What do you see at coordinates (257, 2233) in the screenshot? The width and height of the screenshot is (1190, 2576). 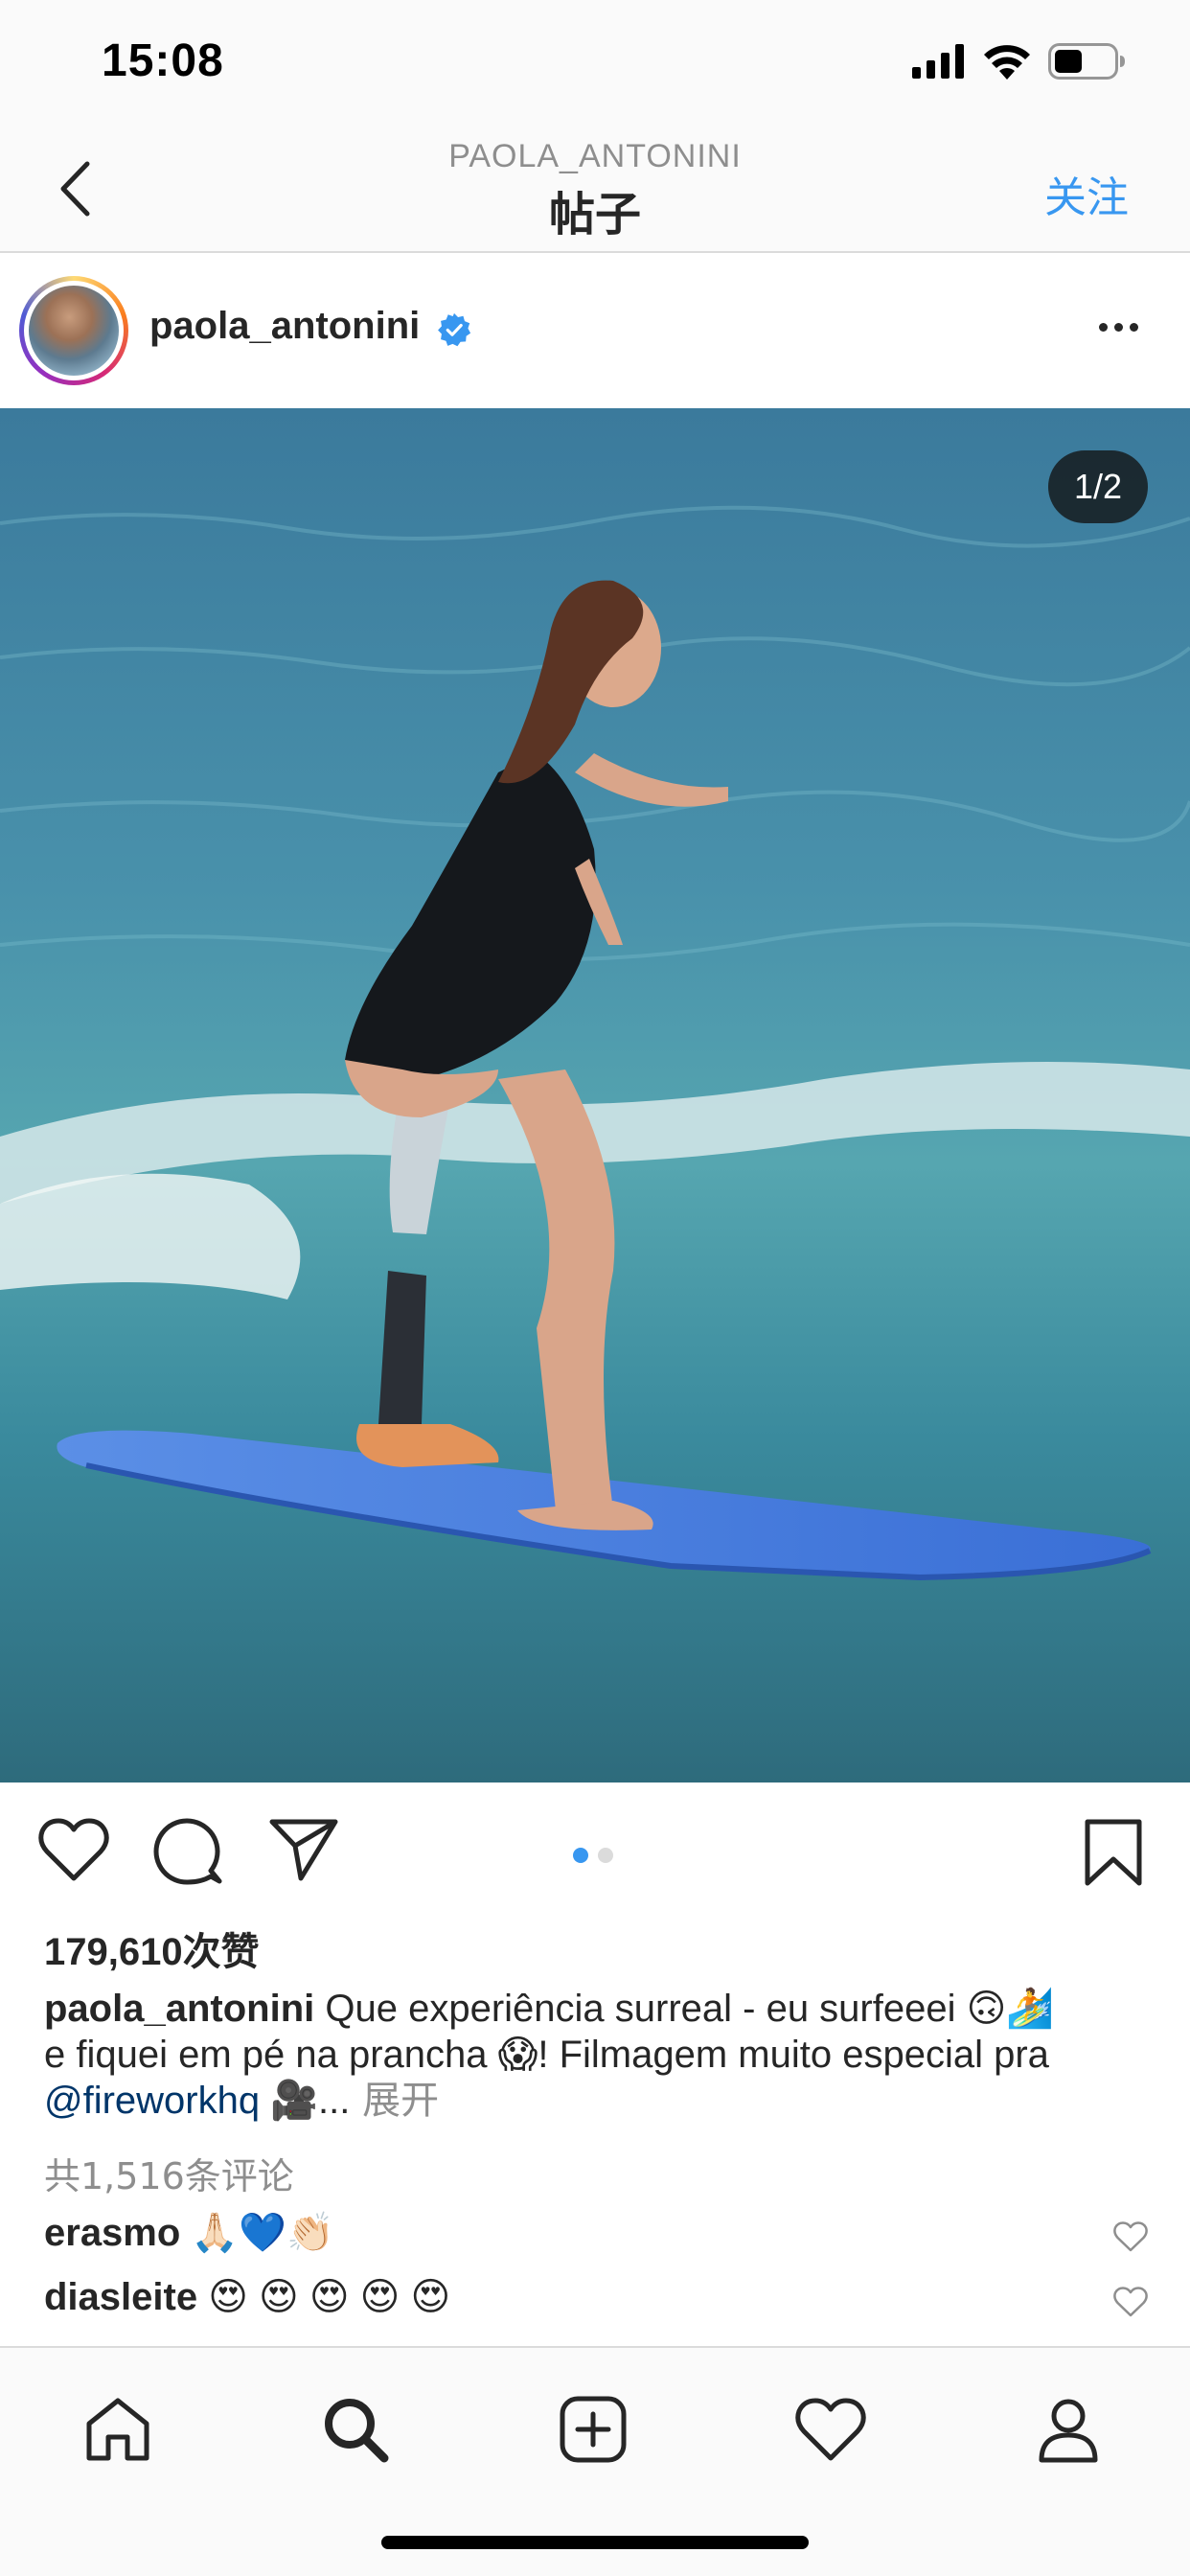 I see `comment-text: 🙏🏻💙👏🏻` at bounding box center [257, 2233].